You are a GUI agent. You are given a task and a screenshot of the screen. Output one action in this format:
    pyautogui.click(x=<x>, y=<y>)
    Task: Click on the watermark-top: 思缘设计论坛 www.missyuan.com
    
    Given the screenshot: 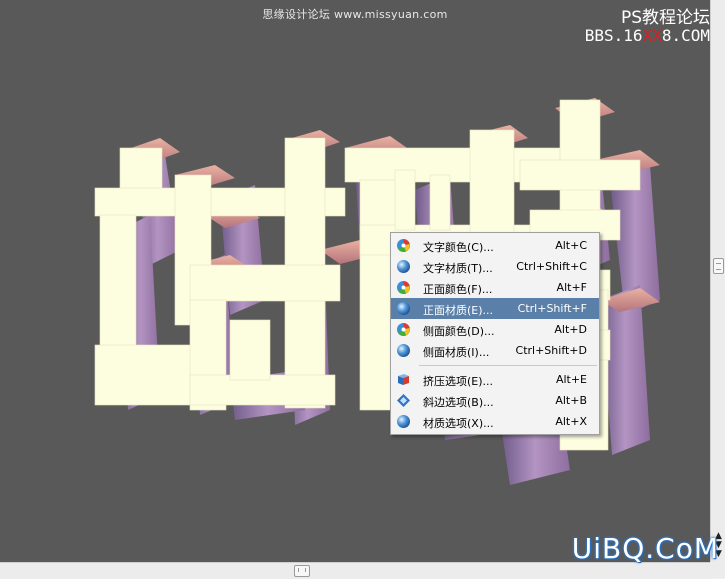 What is the action you would take?
    pyautogui.click(x=355, y=14)
    